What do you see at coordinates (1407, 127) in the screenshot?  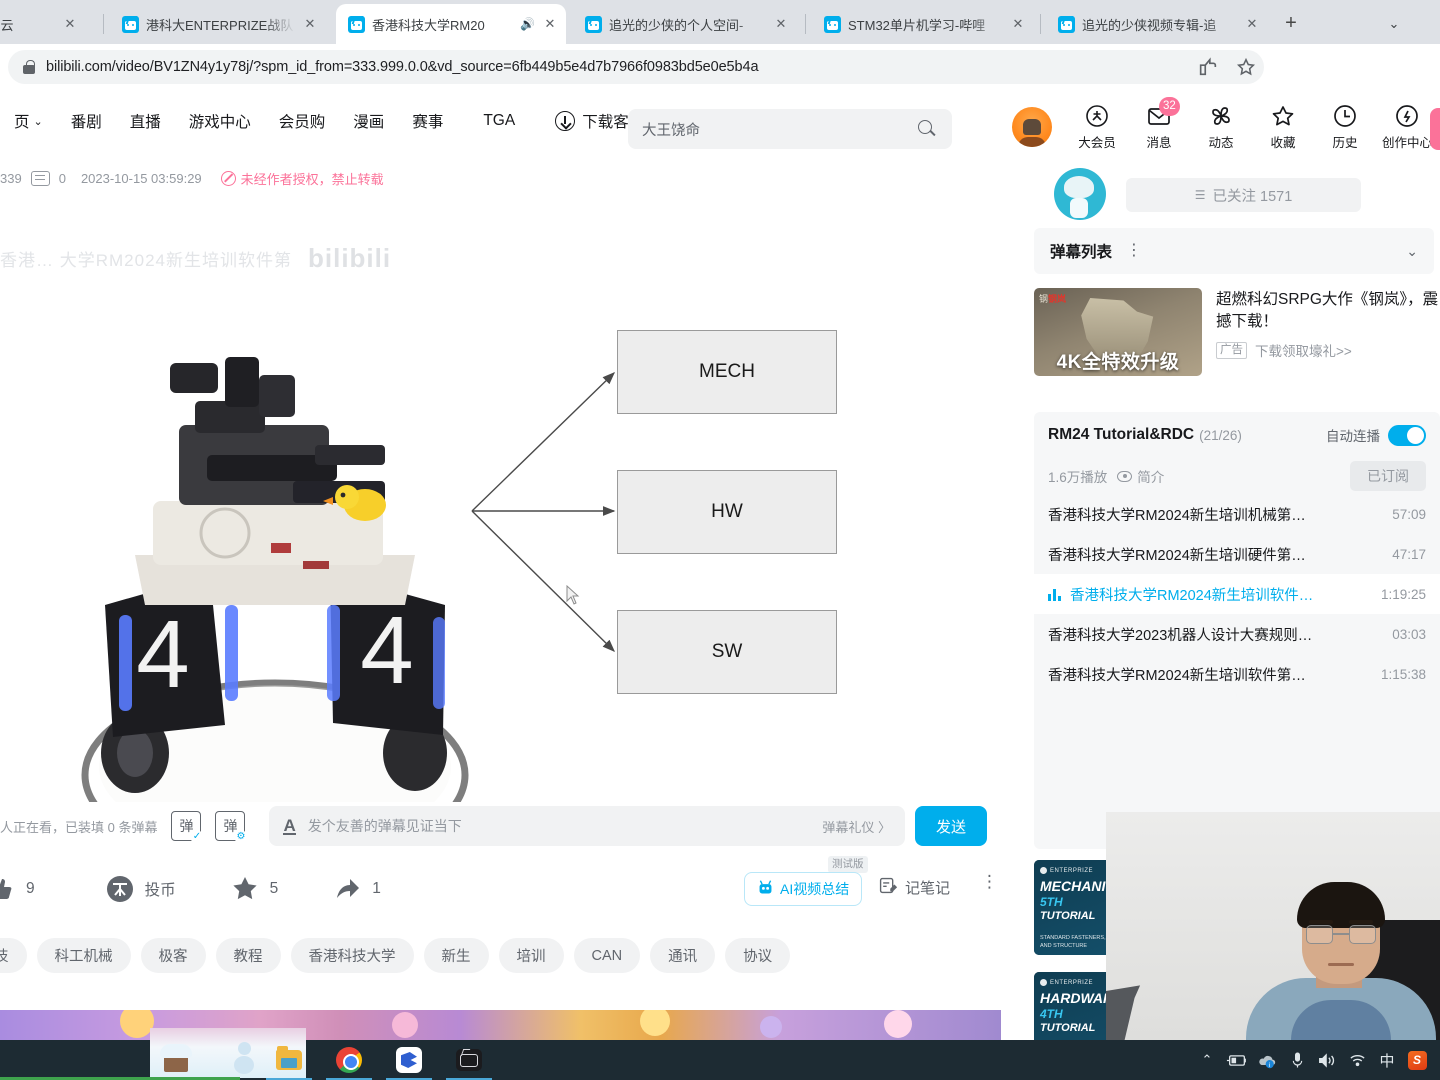 I see `nav-creator-center: 创作中心` at bounding box center [1407, 127].